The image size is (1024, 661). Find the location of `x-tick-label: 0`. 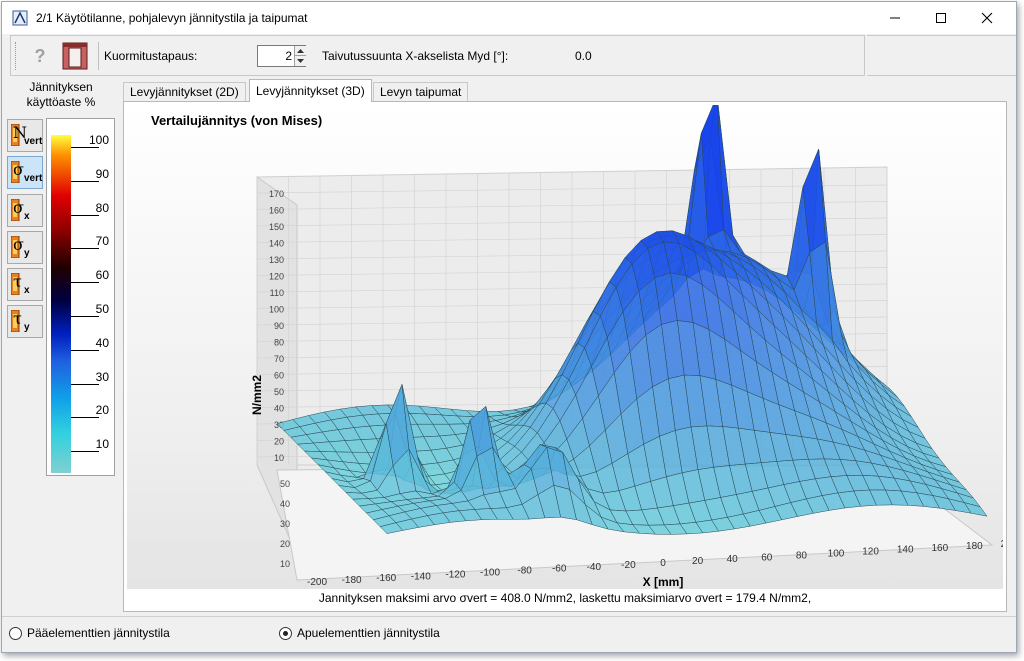

x-tick-label: 0 is located at coordinates (663, 563).